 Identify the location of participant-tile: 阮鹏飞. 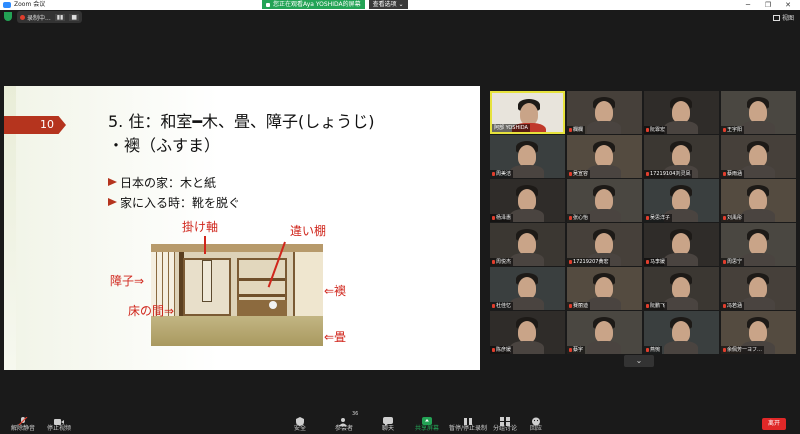
(681, 288).